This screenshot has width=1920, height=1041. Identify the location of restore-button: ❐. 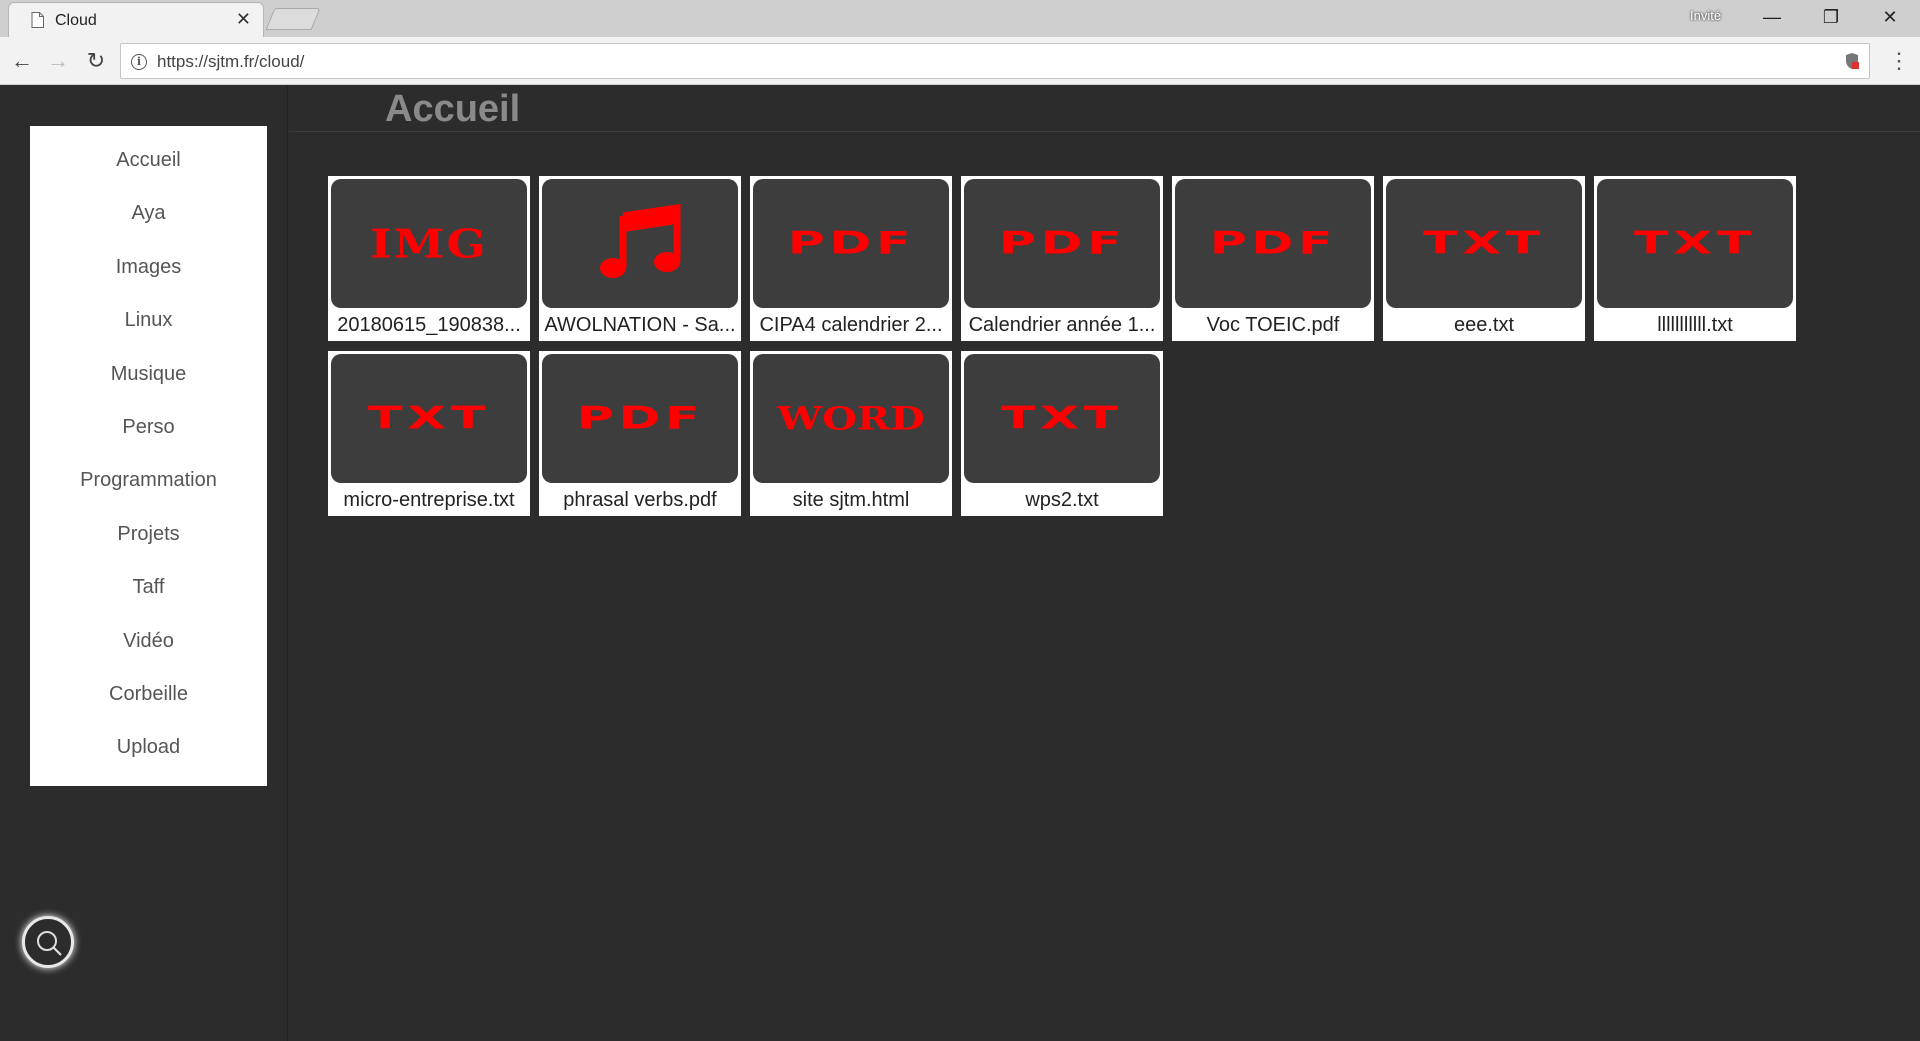
(1831, 17).